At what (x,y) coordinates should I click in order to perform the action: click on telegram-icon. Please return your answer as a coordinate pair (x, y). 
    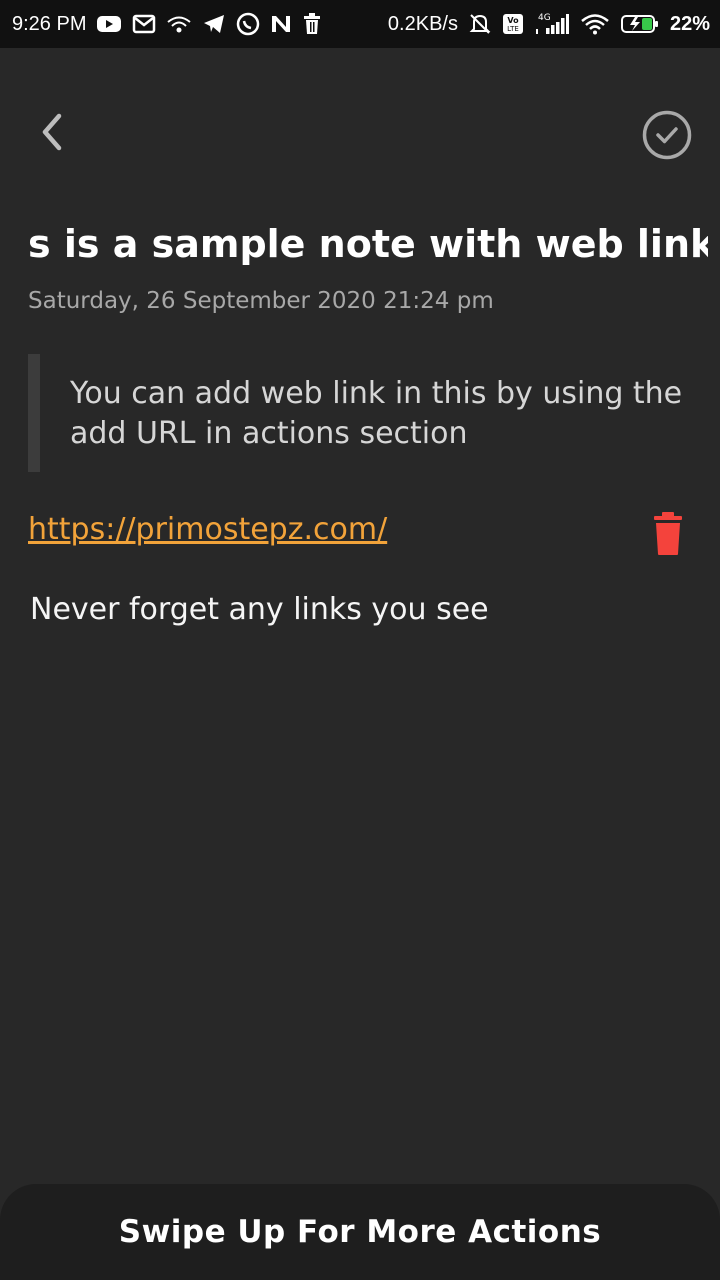
    Looking at the image, I should click on (214, 24).